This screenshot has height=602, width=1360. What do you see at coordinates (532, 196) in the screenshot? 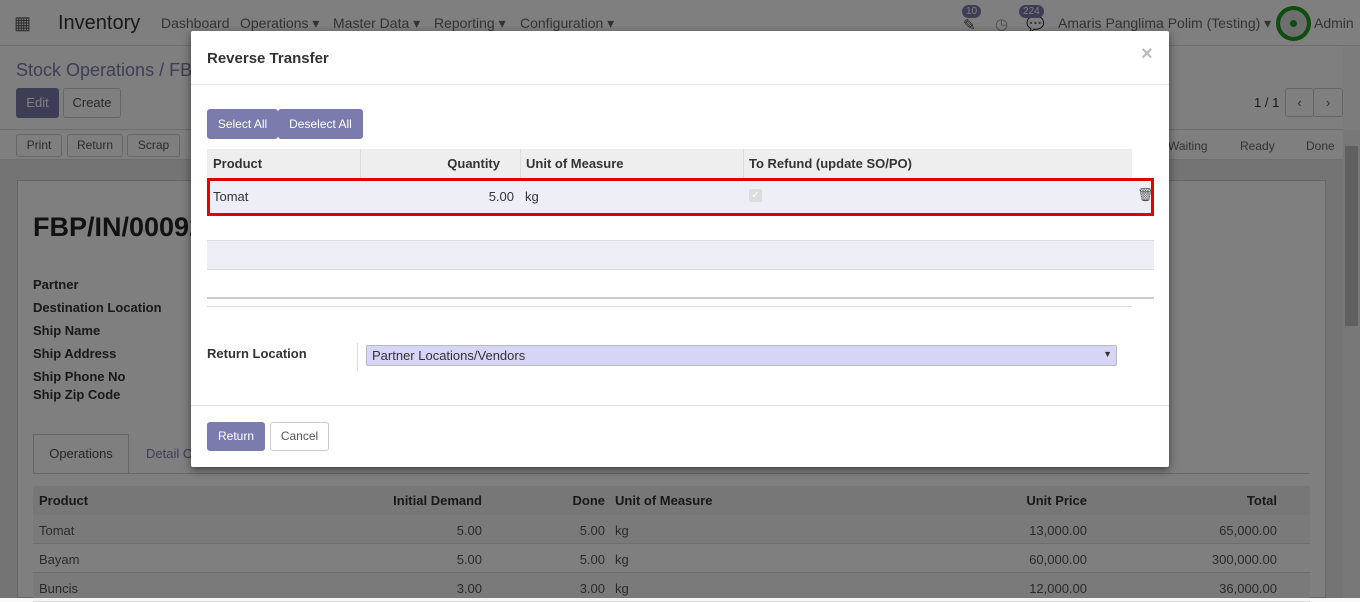
I see `line-uom: kg` at bounding box center [532, 196].